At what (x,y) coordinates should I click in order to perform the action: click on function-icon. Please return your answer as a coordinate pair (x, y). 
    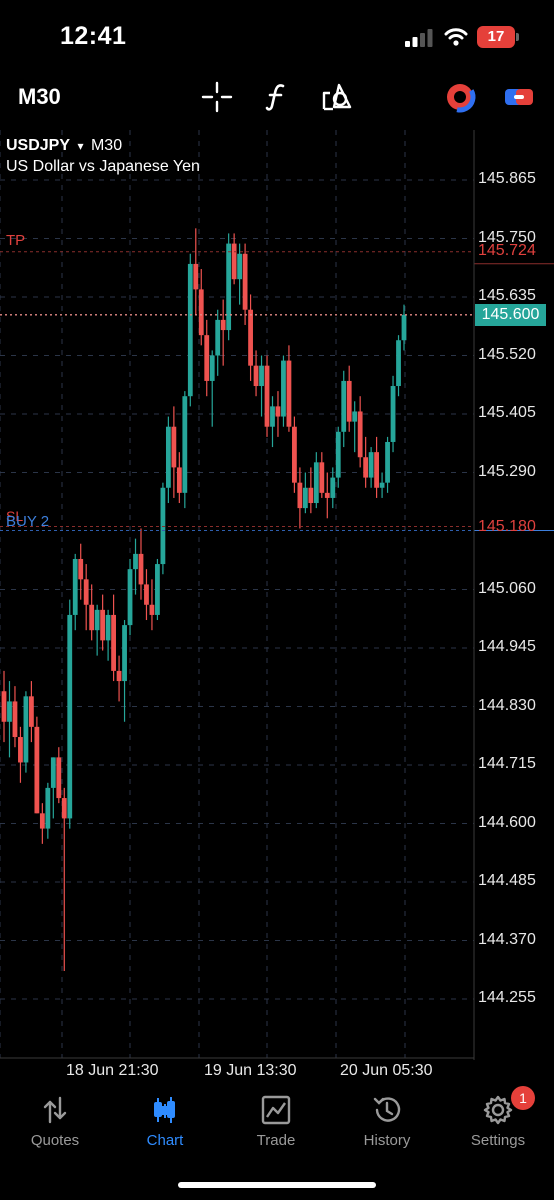
    Looking at the image, I should click on (277, 97).